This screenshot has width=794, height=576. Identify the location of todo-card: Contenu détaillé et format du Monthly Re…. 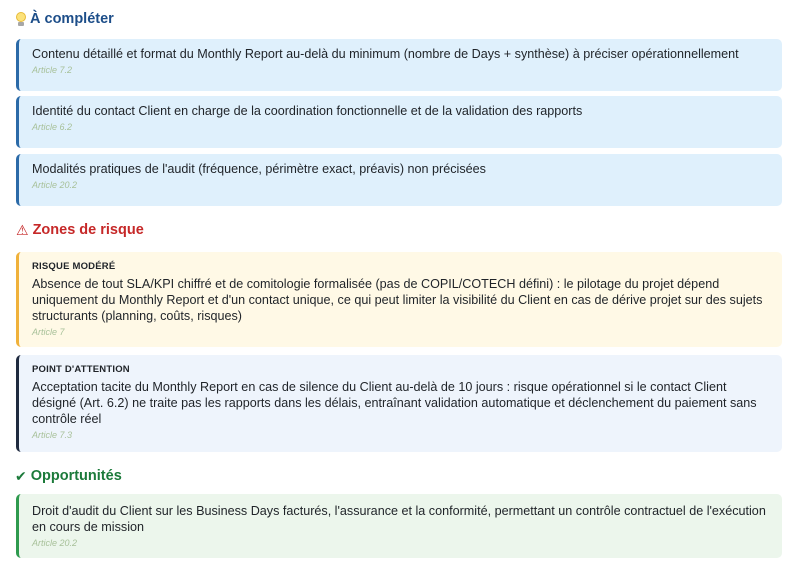
(399, 65).